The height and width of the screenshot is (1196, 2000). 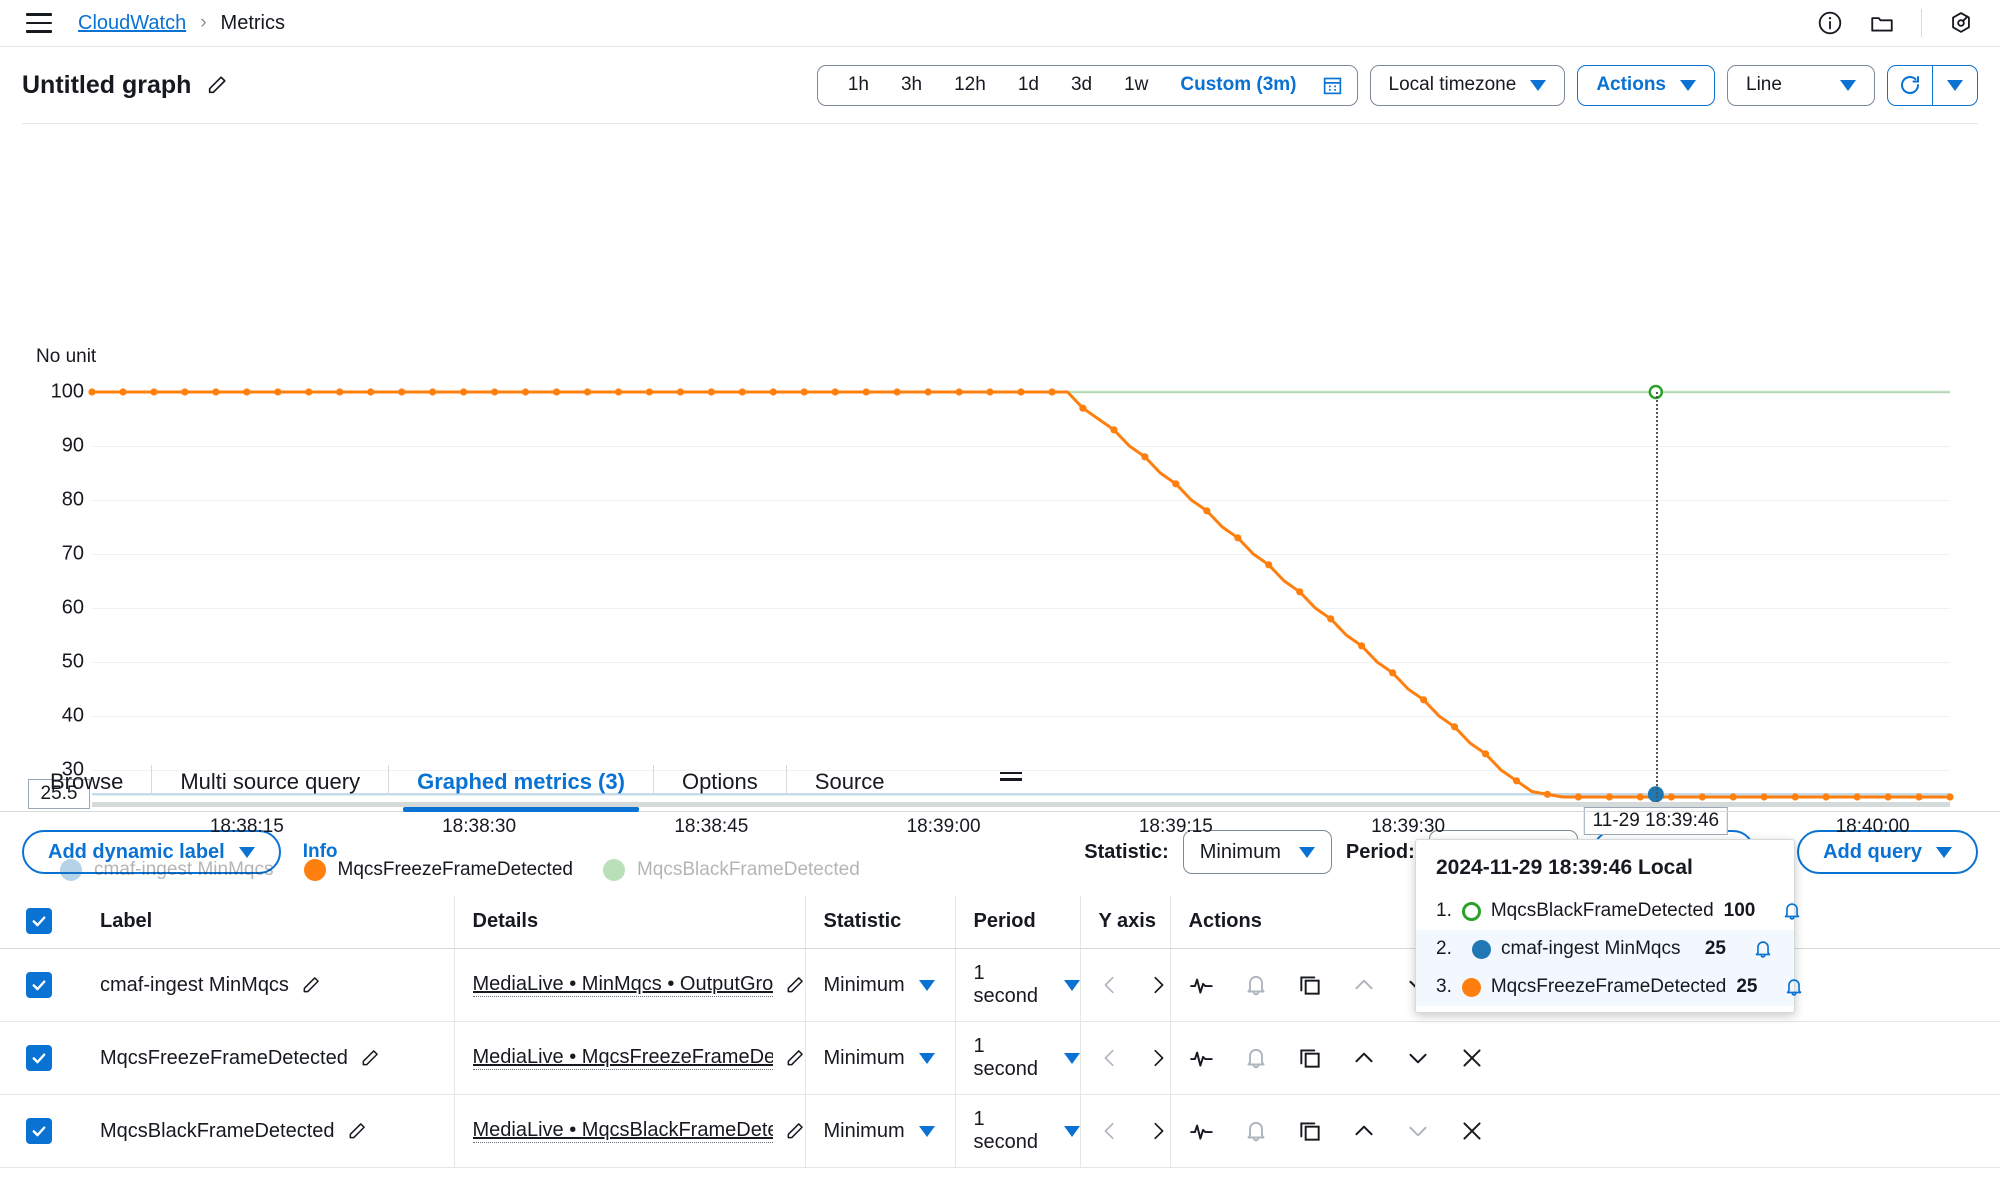 I want to click on tab-multi-source-query: Multi source query, so click(x=270, y=790).